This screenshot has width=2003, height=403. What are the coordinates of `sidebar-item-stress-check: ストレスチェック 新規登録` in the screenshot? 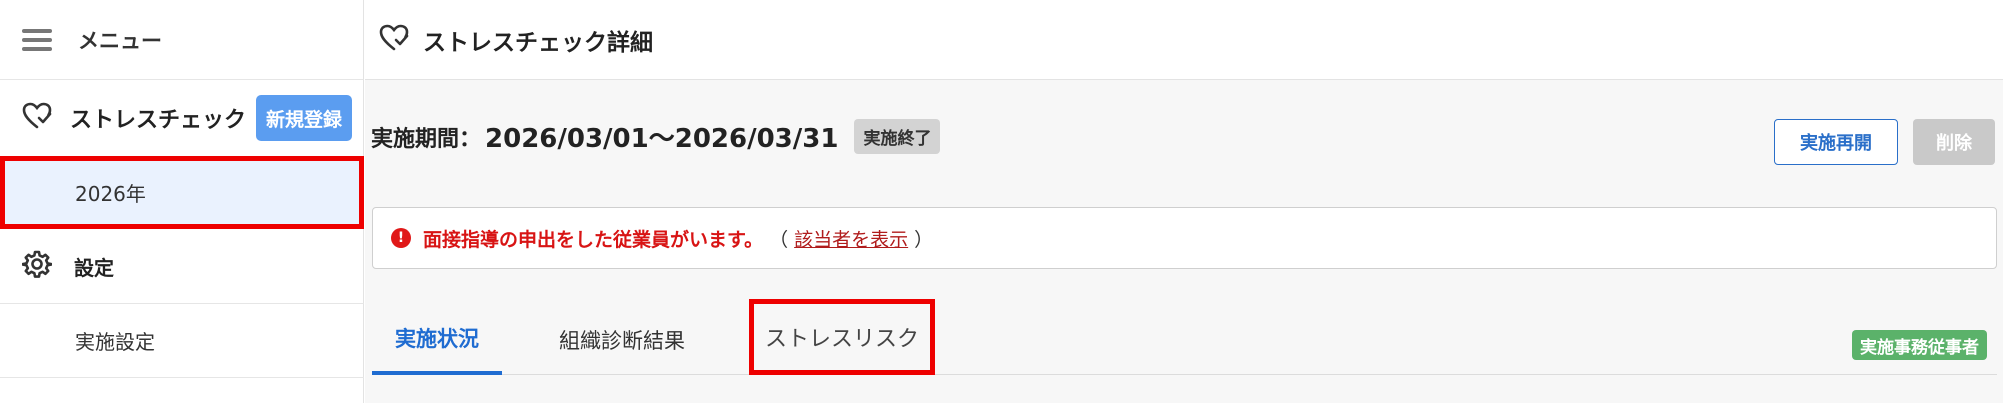 It's located at (182, 118).